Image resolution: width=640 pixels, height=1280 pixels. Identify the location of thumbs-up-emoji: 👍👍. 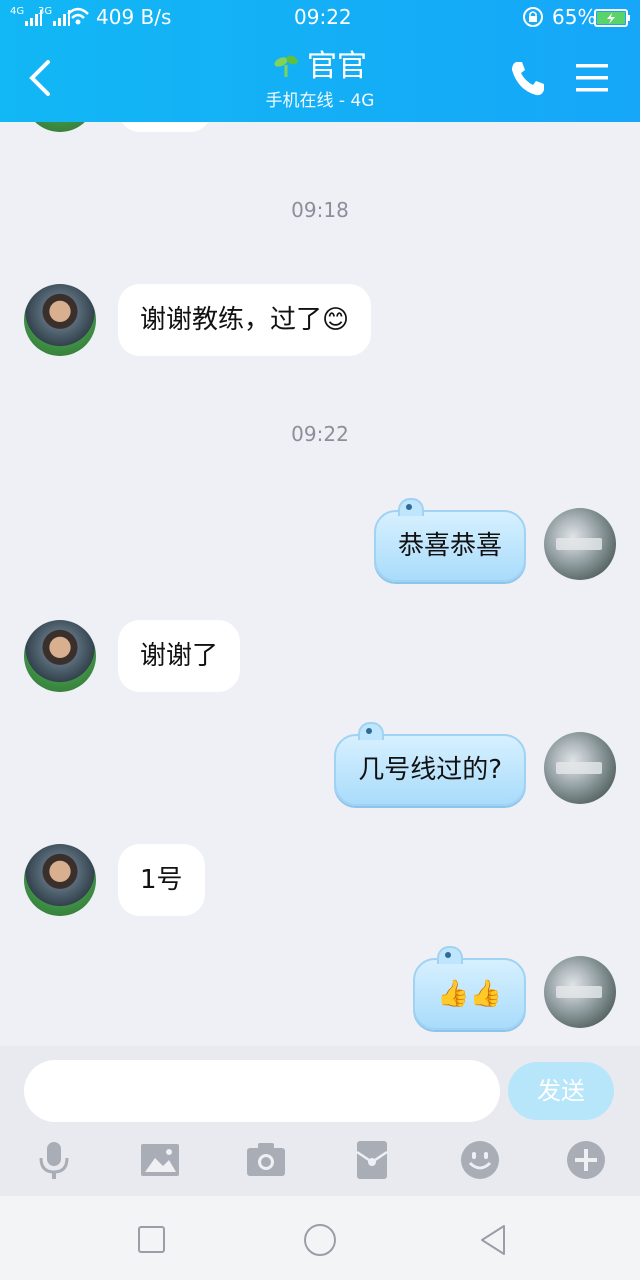
(469, 994).